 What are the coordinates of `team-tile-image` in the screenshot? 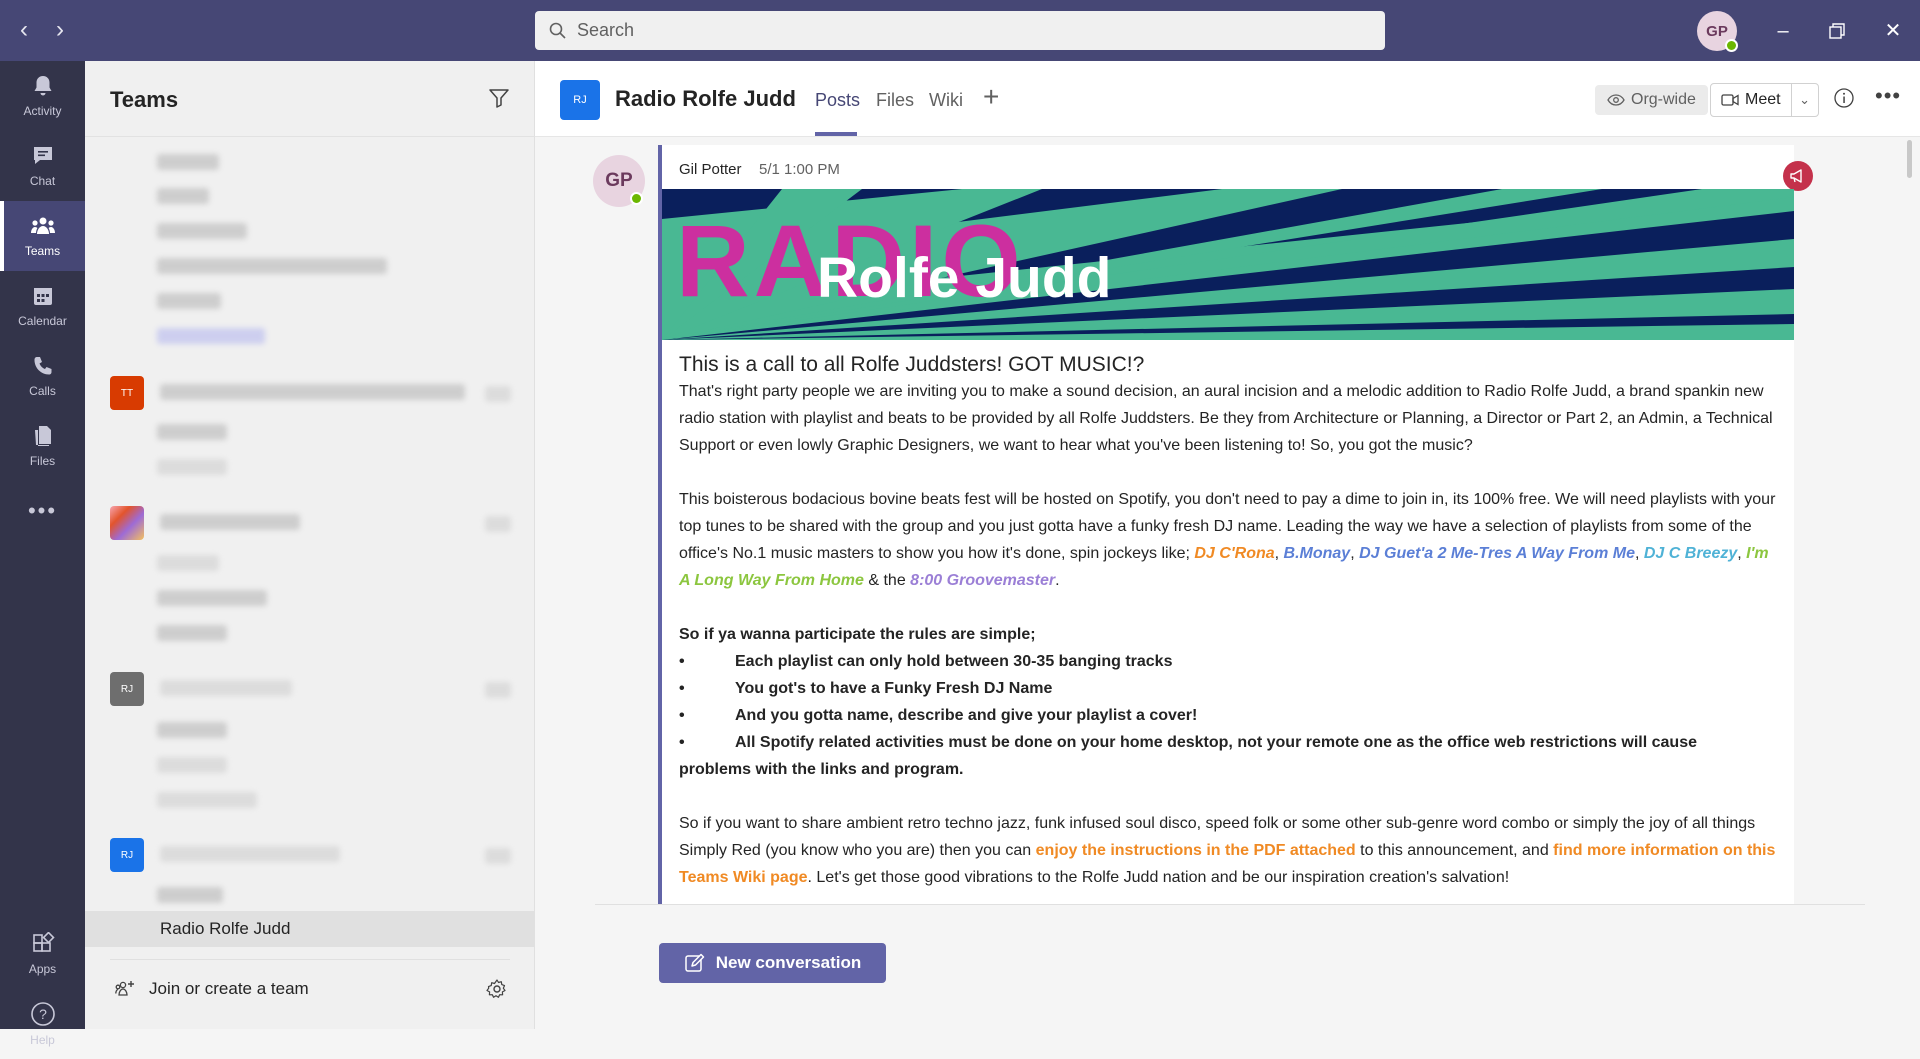 It's located at (127, 523).